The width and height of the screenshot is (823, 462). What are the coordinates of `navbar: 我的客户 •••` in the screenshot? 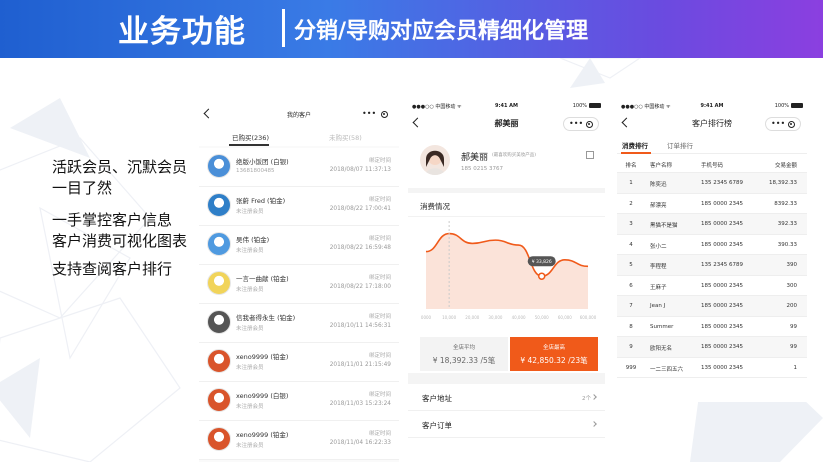 It's located at (299, 115).